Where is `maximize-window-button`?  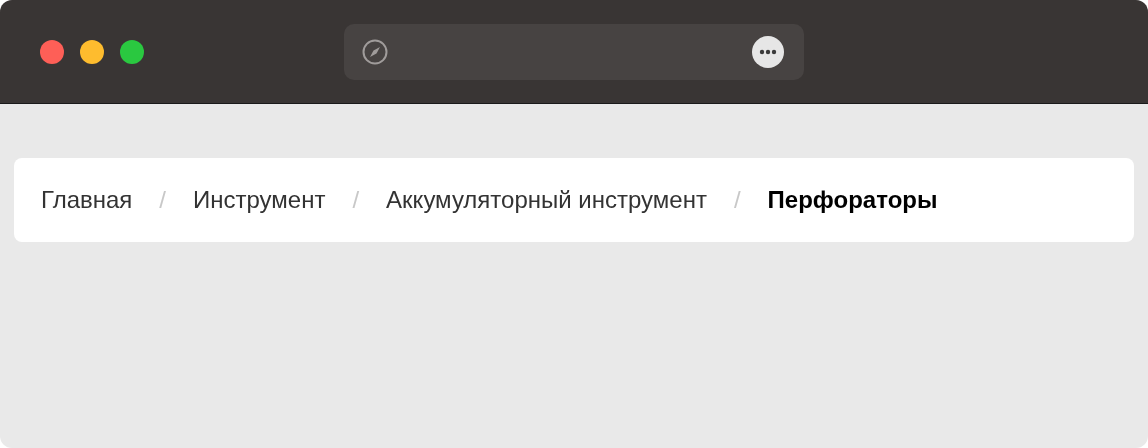
maximize-window-button is located at coordinates (132, 51).